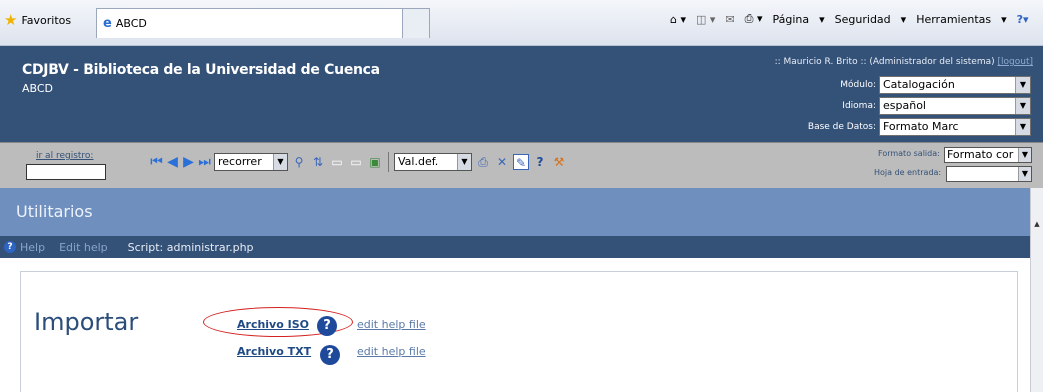 This screenshot has width=1043, height=392. I want to click on last-record-icon: ⏭, so click(204, 162).